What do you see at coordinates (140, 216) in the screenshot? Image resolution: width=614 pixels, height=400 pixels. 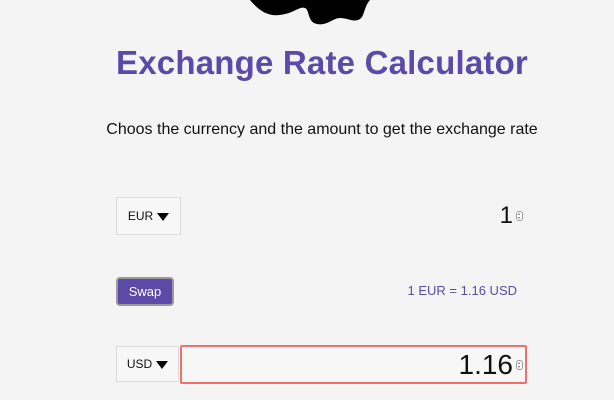 I see `currency-one-label: EUR` at bounding box center [140, 216].